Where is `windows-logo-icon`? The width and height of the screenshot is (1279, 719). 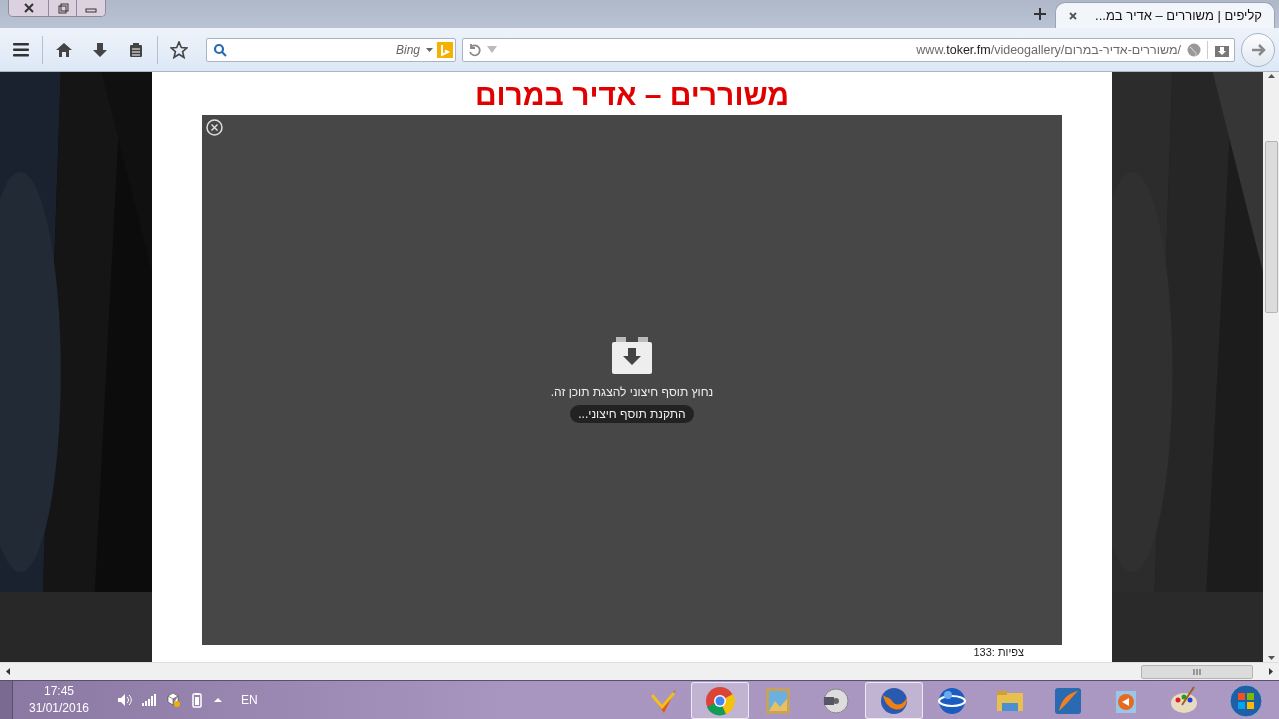
windows-logo-icon is located at coordinates (1246, 700).